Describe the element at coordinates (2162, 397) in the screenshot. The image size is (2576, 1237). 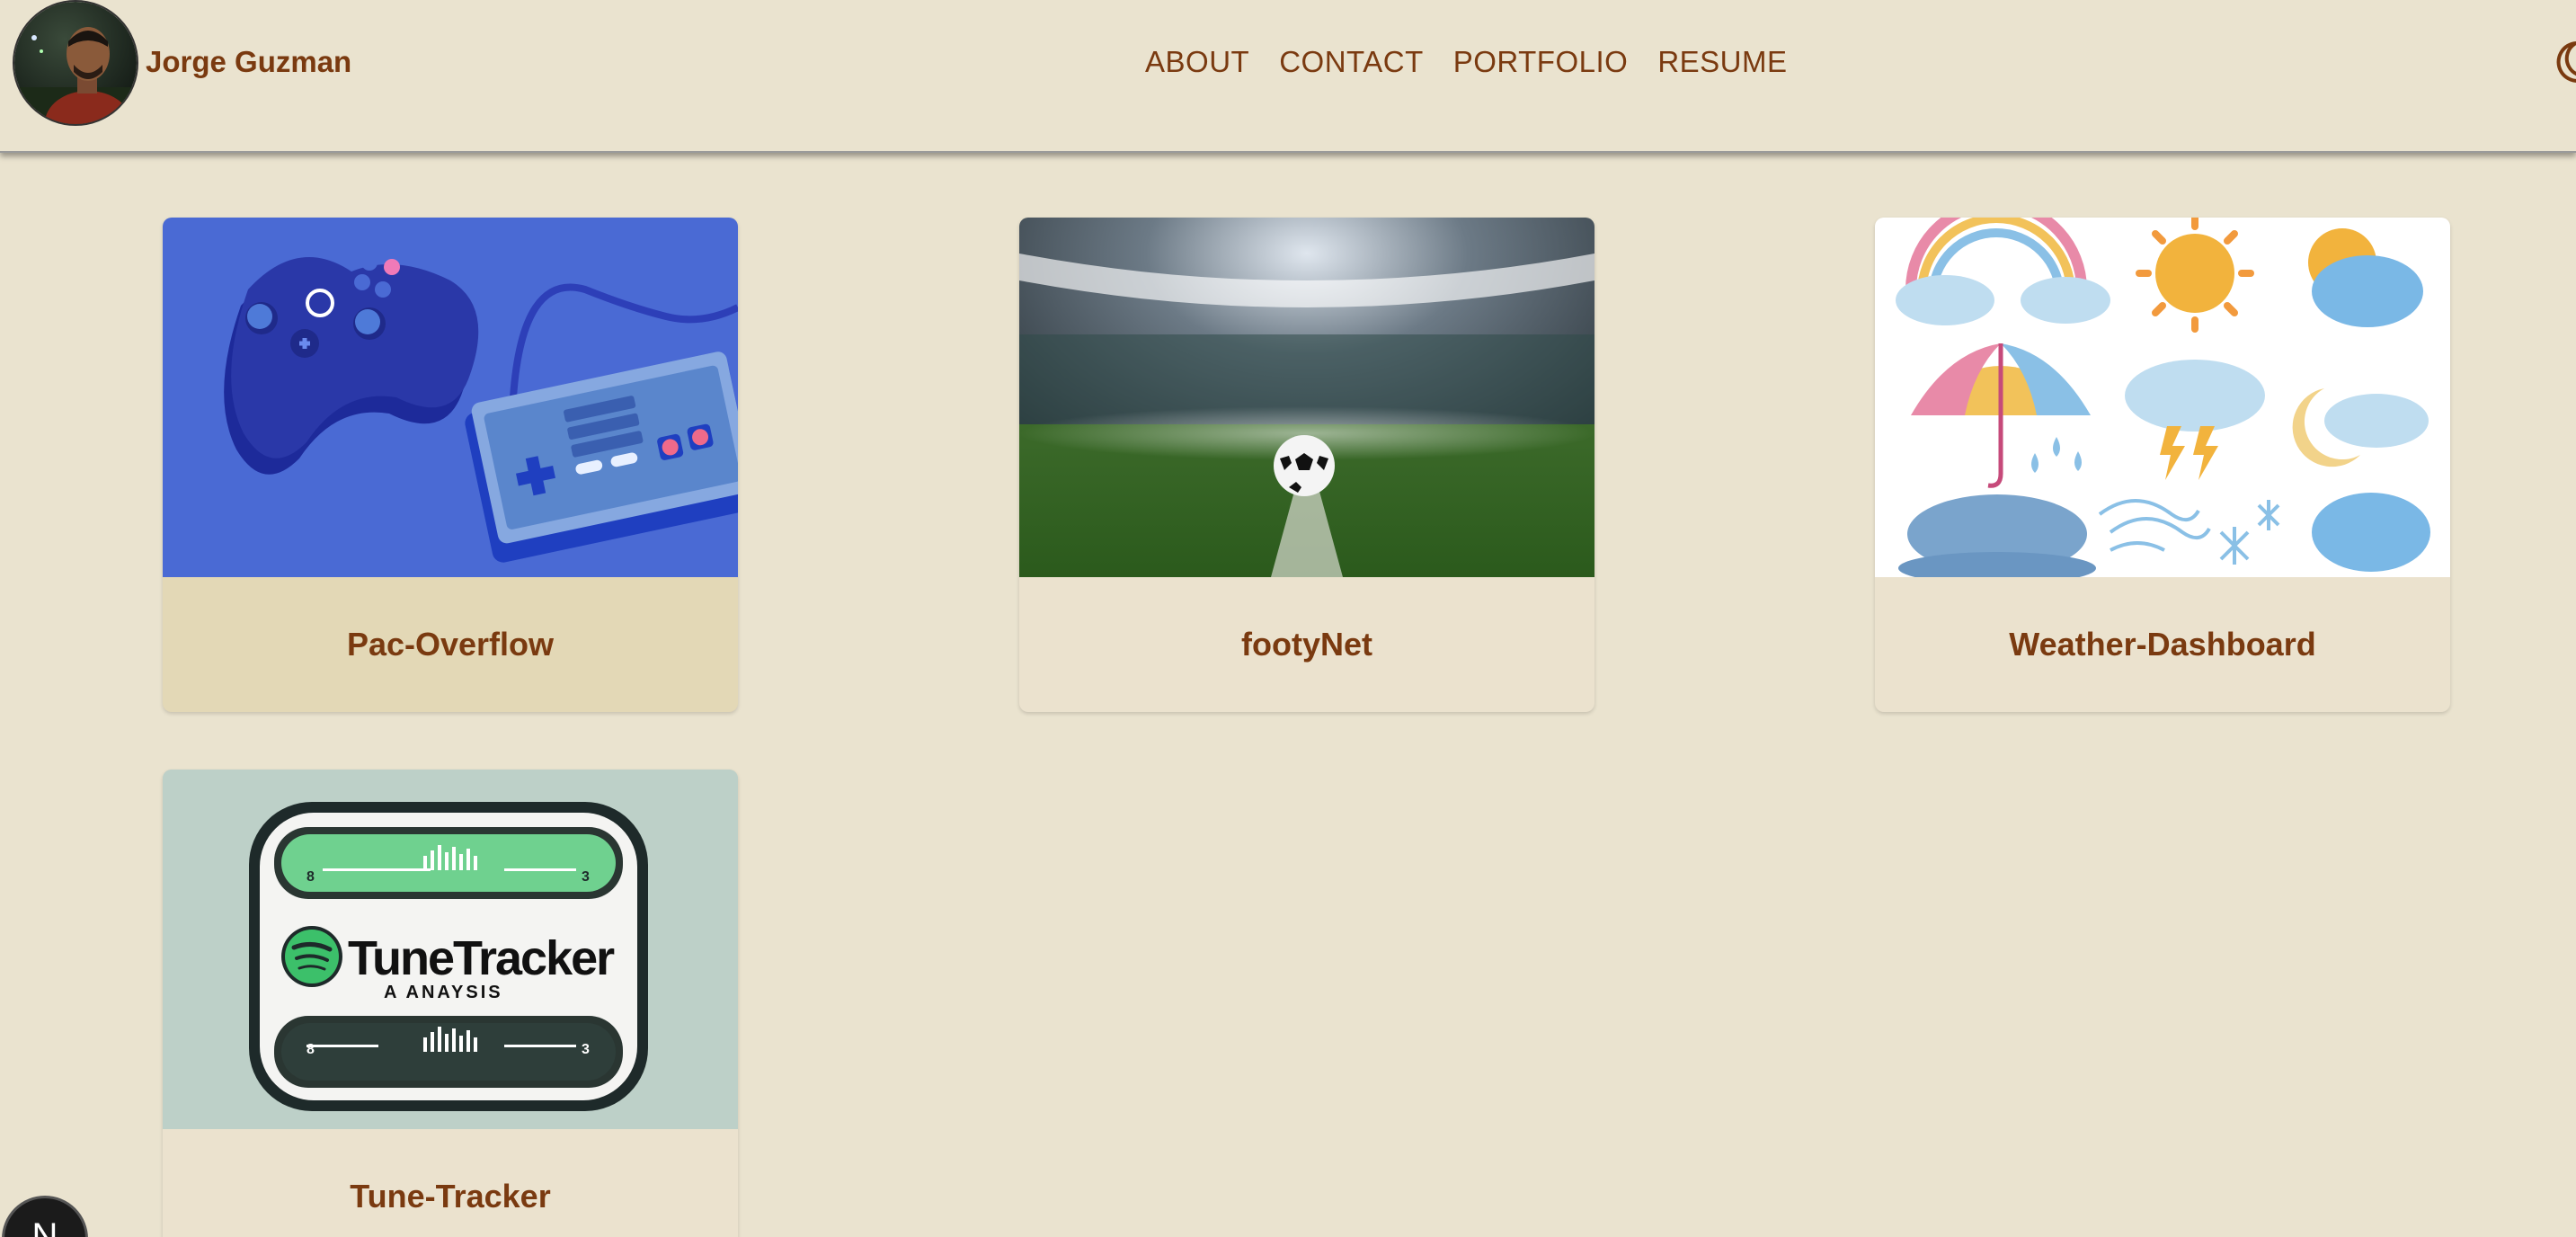
I see `weather-dashboard-thumbnail` at that location.